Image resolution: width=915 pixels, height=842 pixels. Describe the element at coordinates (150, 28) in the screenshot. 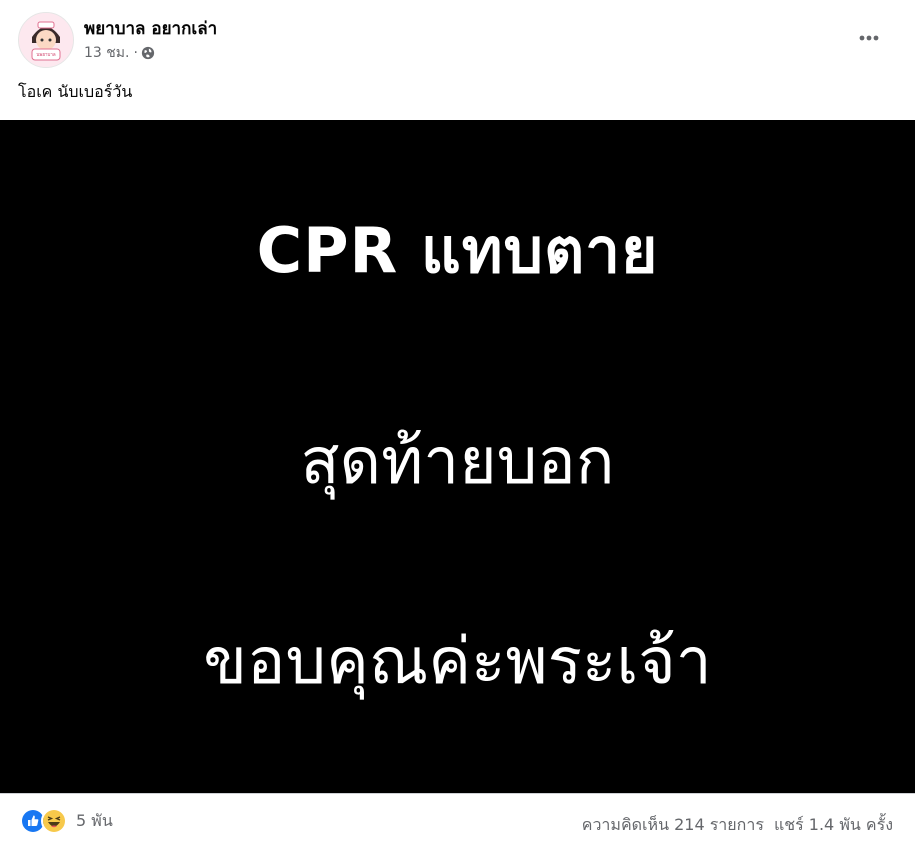

I see `page-name-link: พยาบาล อยากเล่า` at that location.